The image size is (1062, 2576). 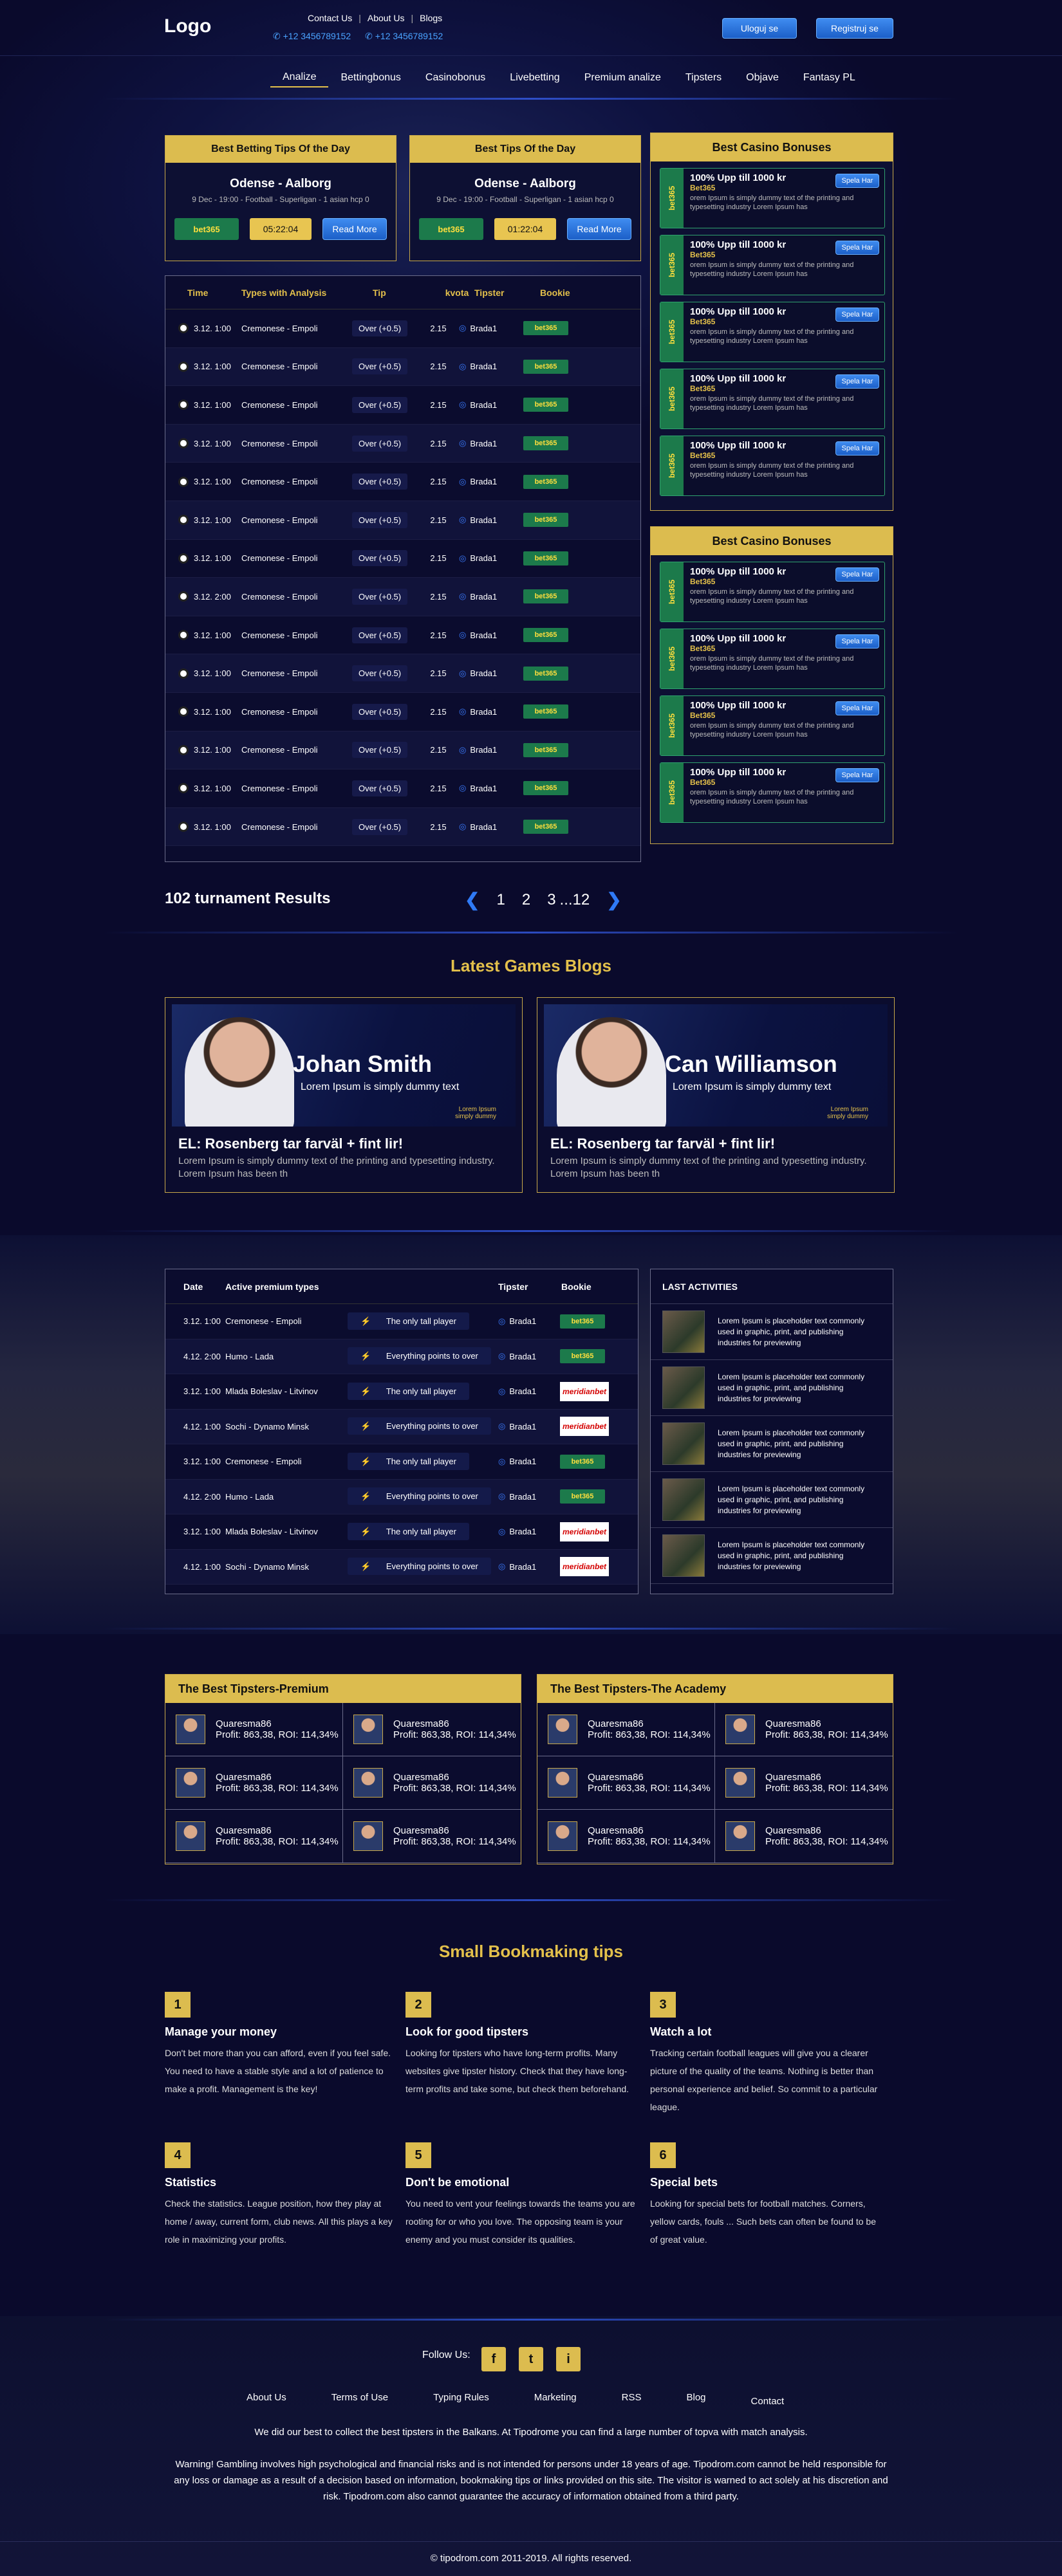 What do you see at coordinates (622, 77) in the screenshot?
I see `nav-premium-analize: Premium analize` at bounding box center [622, 77].